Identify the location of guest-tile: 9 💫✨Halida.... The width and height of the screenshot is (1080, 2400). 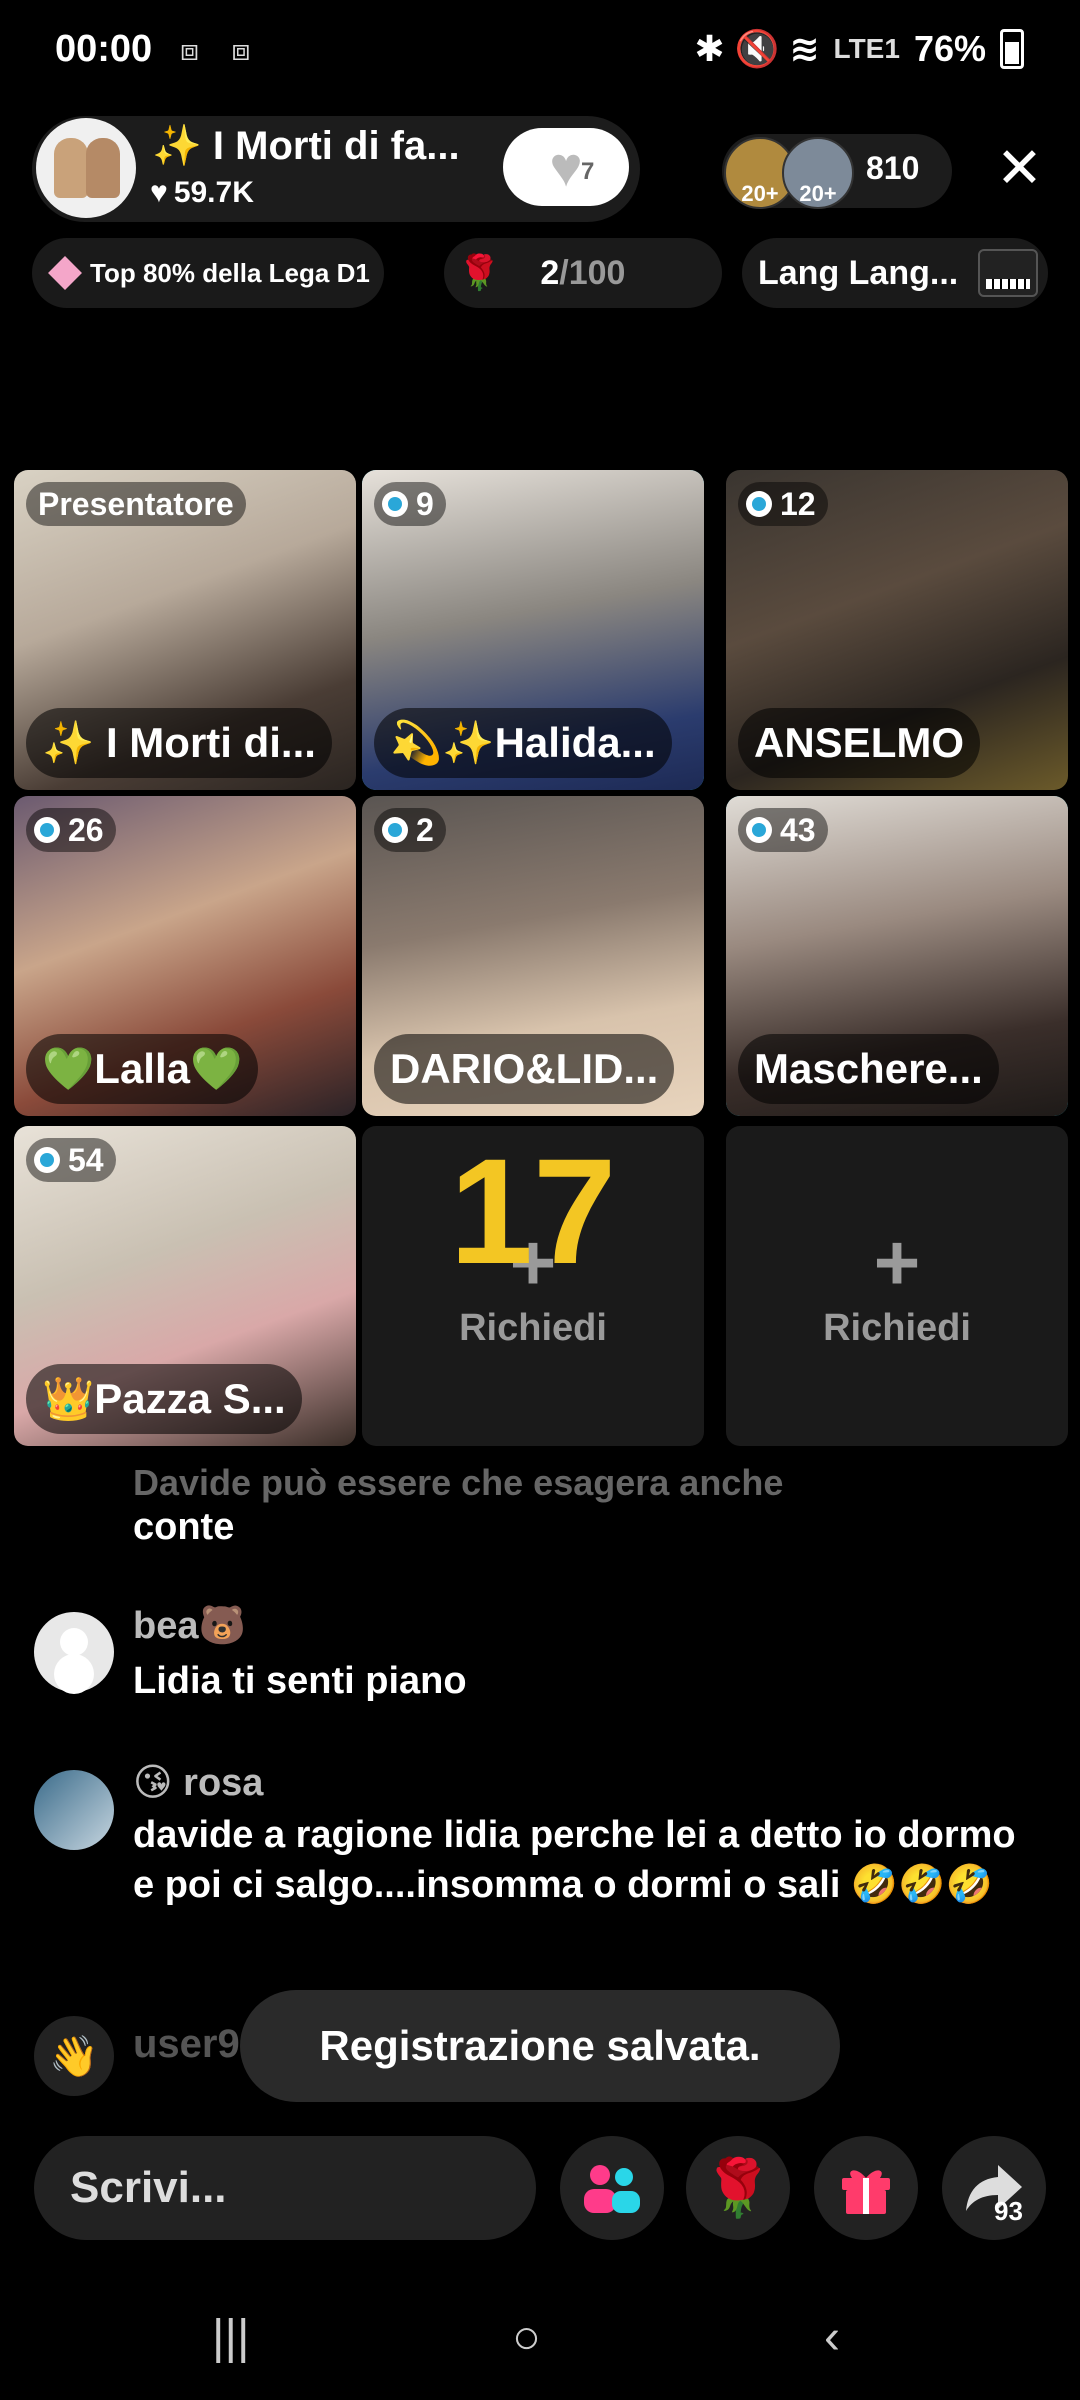
(533, 630).